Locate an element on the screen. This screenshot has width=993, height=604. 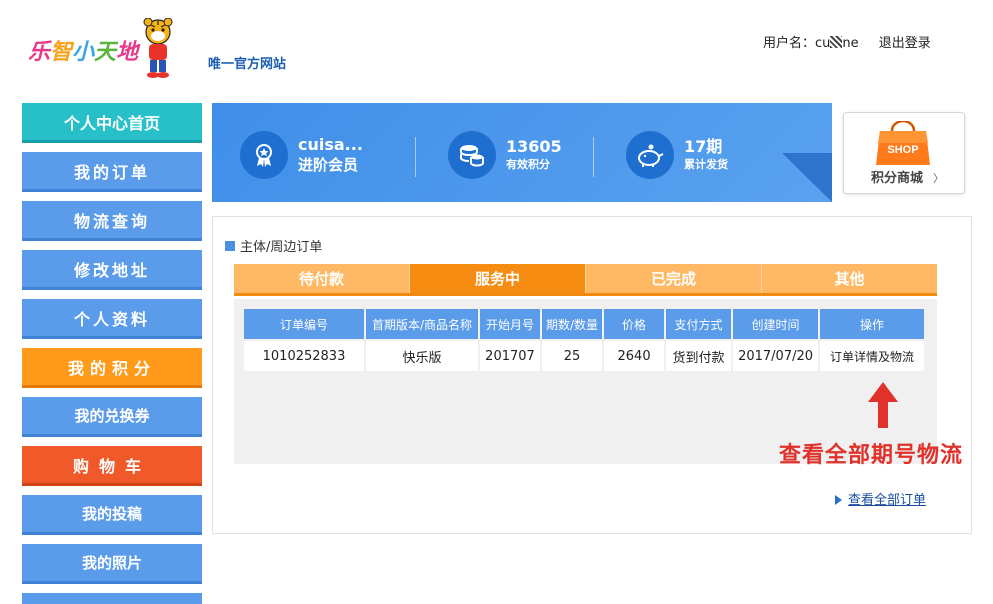
shop-bag-text: SHOP is located at coordinates (902, 150).